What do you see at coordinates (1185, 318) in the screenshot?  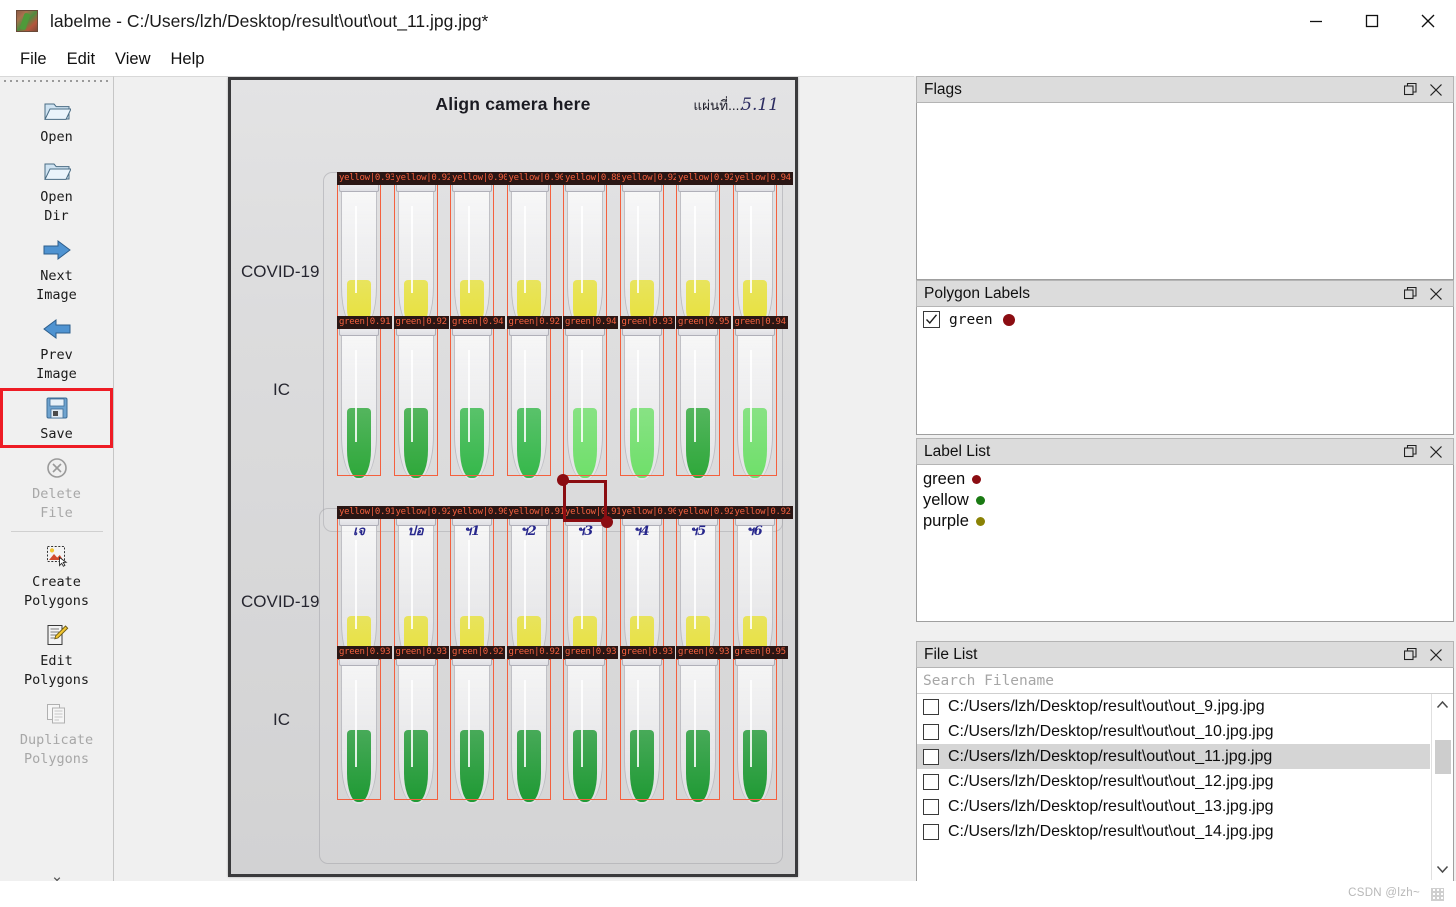 I see `polygon-label-item: green` at bounding box center [1185, 318].